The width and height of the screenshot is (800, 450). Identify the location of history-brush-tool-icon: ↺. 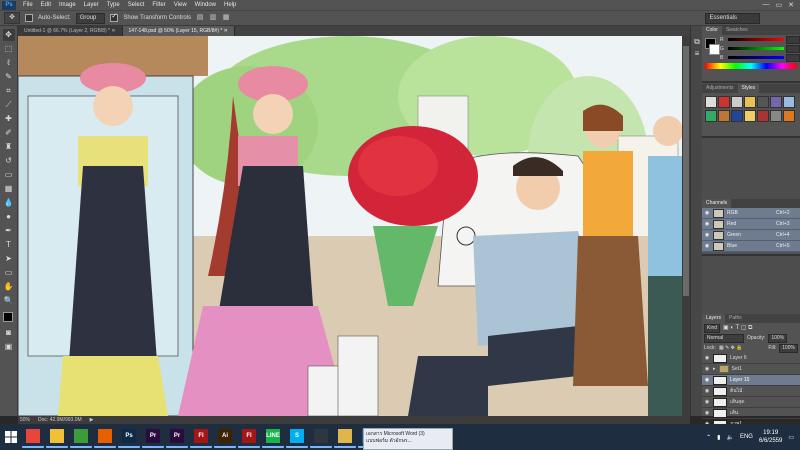
(9, 161).